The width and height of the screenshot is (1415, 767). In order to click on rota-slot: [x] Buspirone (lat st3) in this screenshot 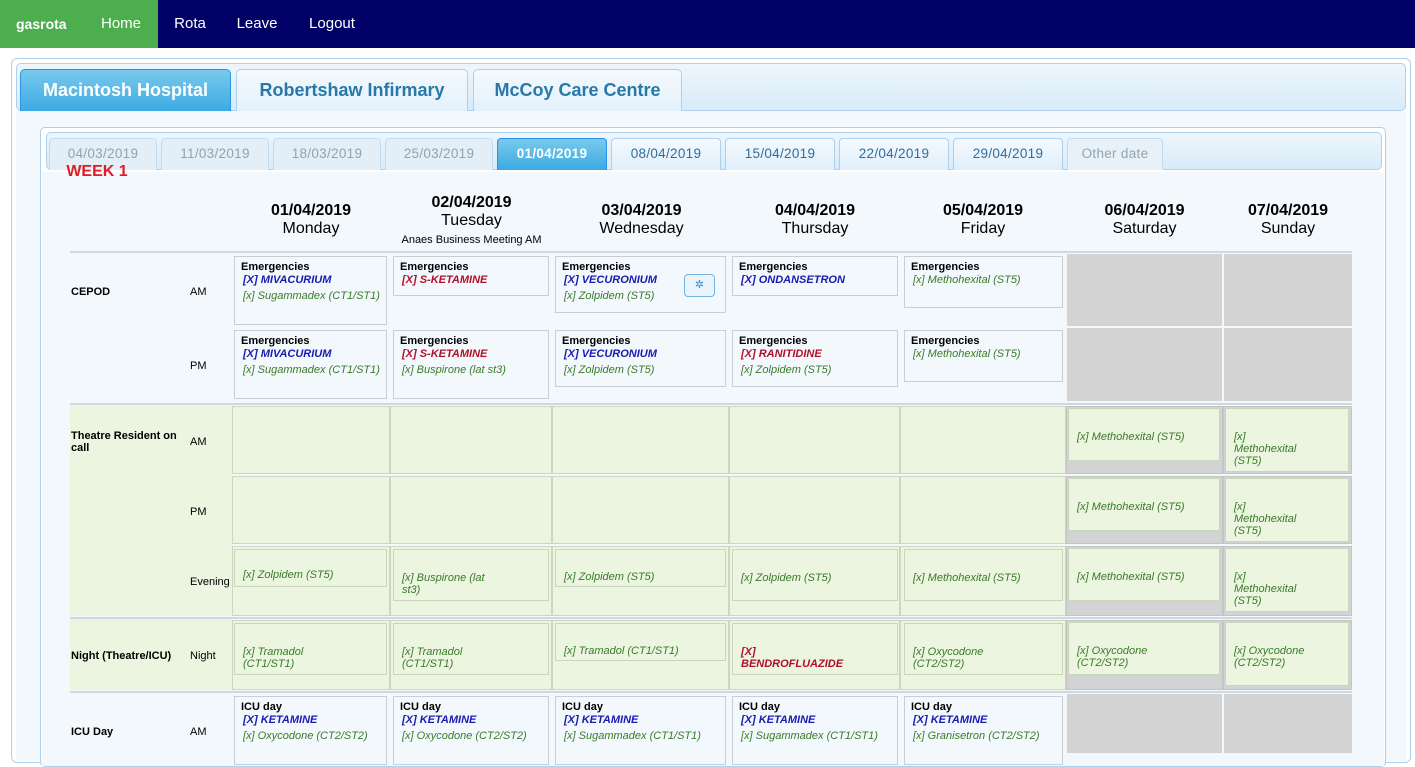, I will do `click(471, 575)`.